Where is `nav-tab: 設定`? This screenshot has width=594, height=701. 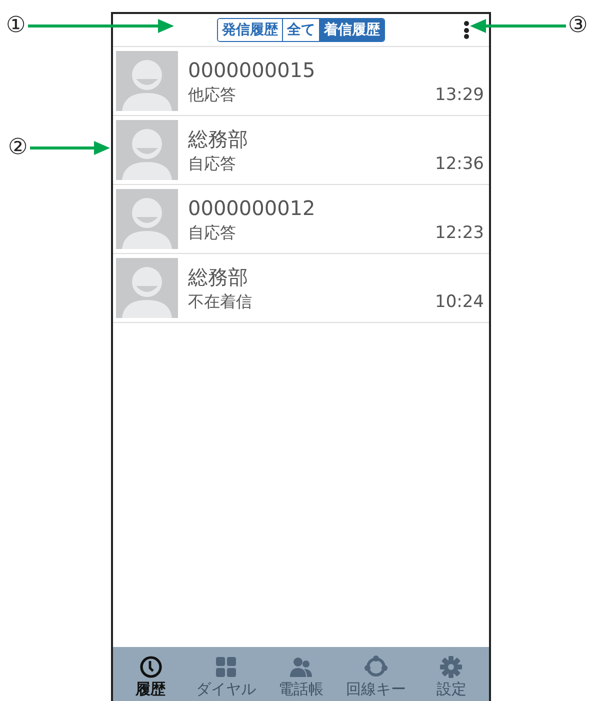
nav-tab: 設定 is located at coordinates (451, 677).